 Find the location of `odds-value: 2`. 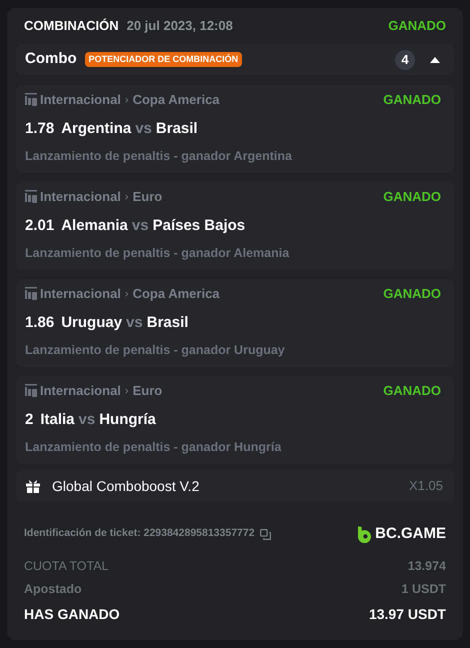

odds-value: 2 is located at coordinates (29, 420).